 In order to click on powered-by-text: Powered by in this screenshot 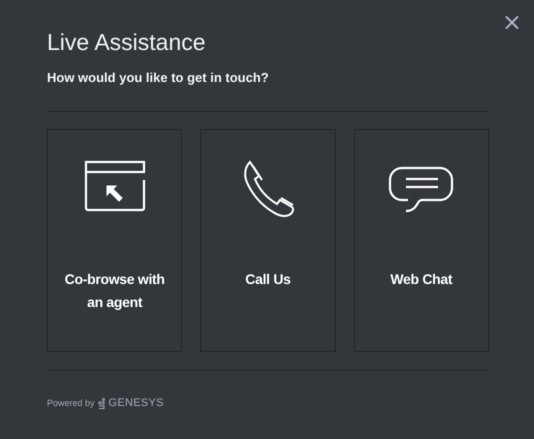, I will do `click(71, 403)`.